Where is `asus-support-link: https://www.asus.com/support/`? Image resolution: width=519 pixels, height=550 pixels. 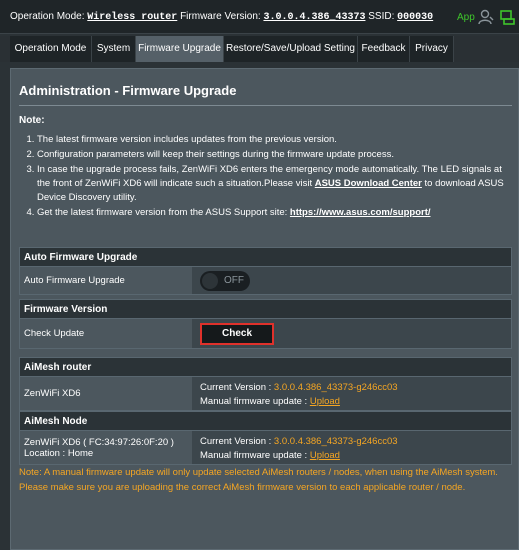
asus-support-link: https://www.asus.com/support/ is located at coordinates (360, 212).